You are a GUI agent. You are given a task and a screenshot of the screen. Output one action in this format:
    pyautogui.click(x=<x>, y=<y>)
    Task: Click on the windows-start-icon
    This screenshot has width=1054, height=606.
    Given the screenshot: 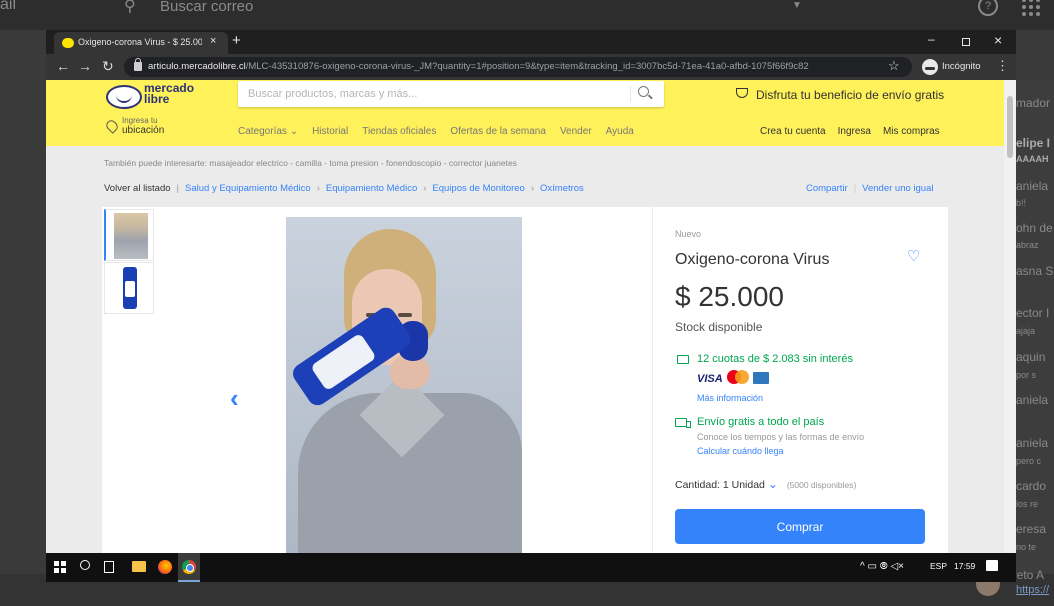 What is the action you would take?
    pyautogui.click(x=60, y=567)
    